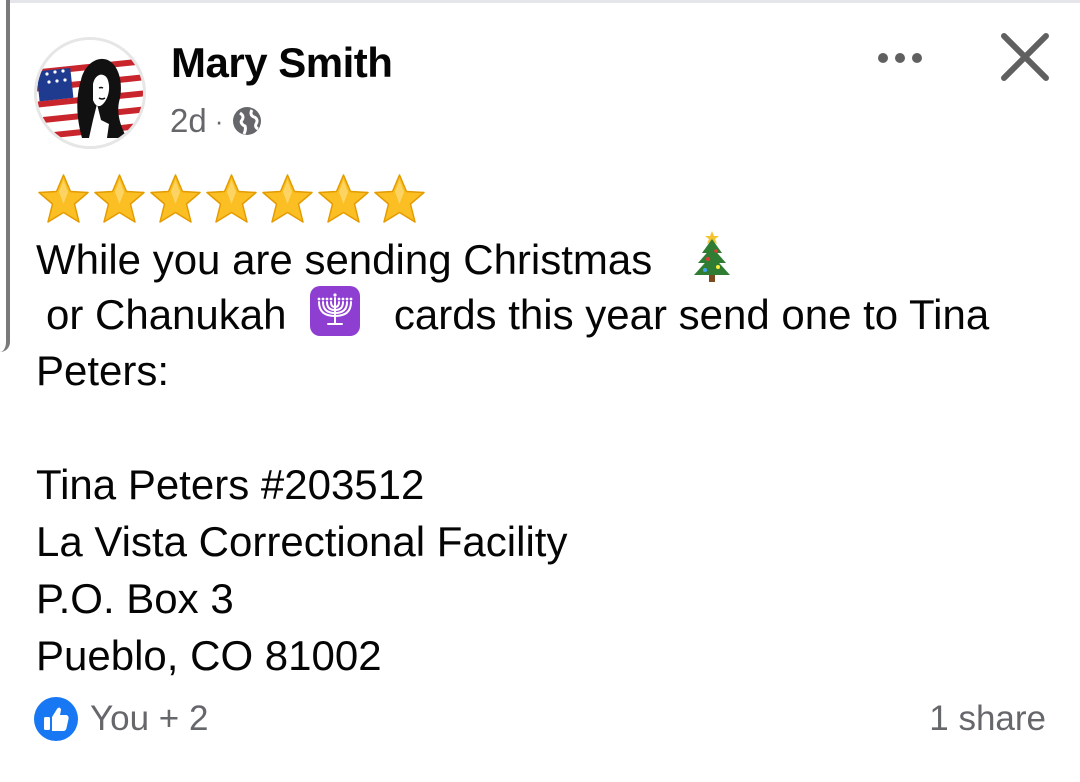 This screenshot has height=782, width=1080. Describe the element at coordinates (56, 719) in the screenshot. I see `like-icon` at that location.